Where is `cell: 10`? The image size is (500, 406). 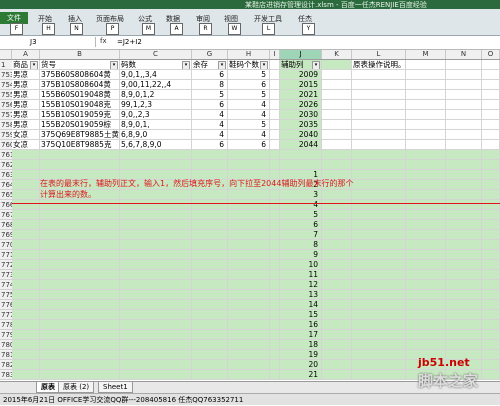
cell: 10 is located at coordinates (301, 265).